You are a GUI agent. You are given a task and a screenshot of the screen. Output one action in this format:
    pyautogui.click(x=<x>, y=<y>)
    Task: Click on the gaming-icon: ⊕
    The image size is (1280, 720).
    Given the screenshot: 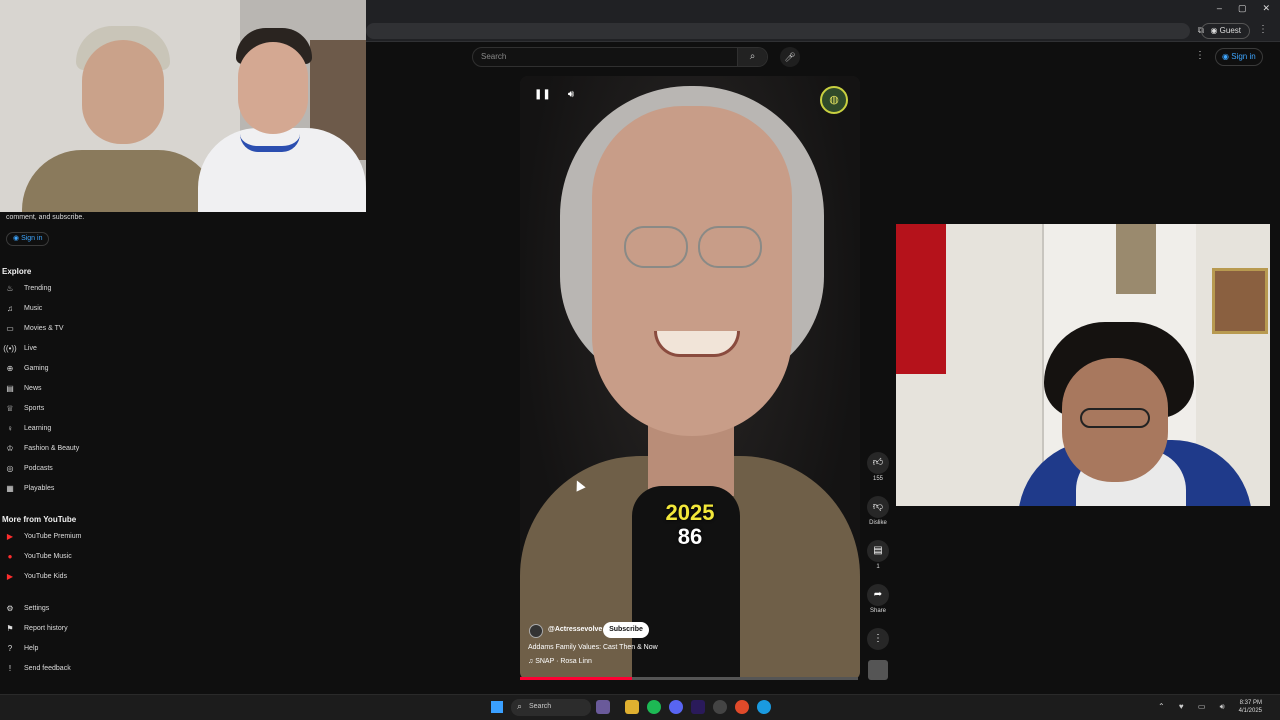 What is the action you would take?
    pyautogui.click(x=10, y=368)
    